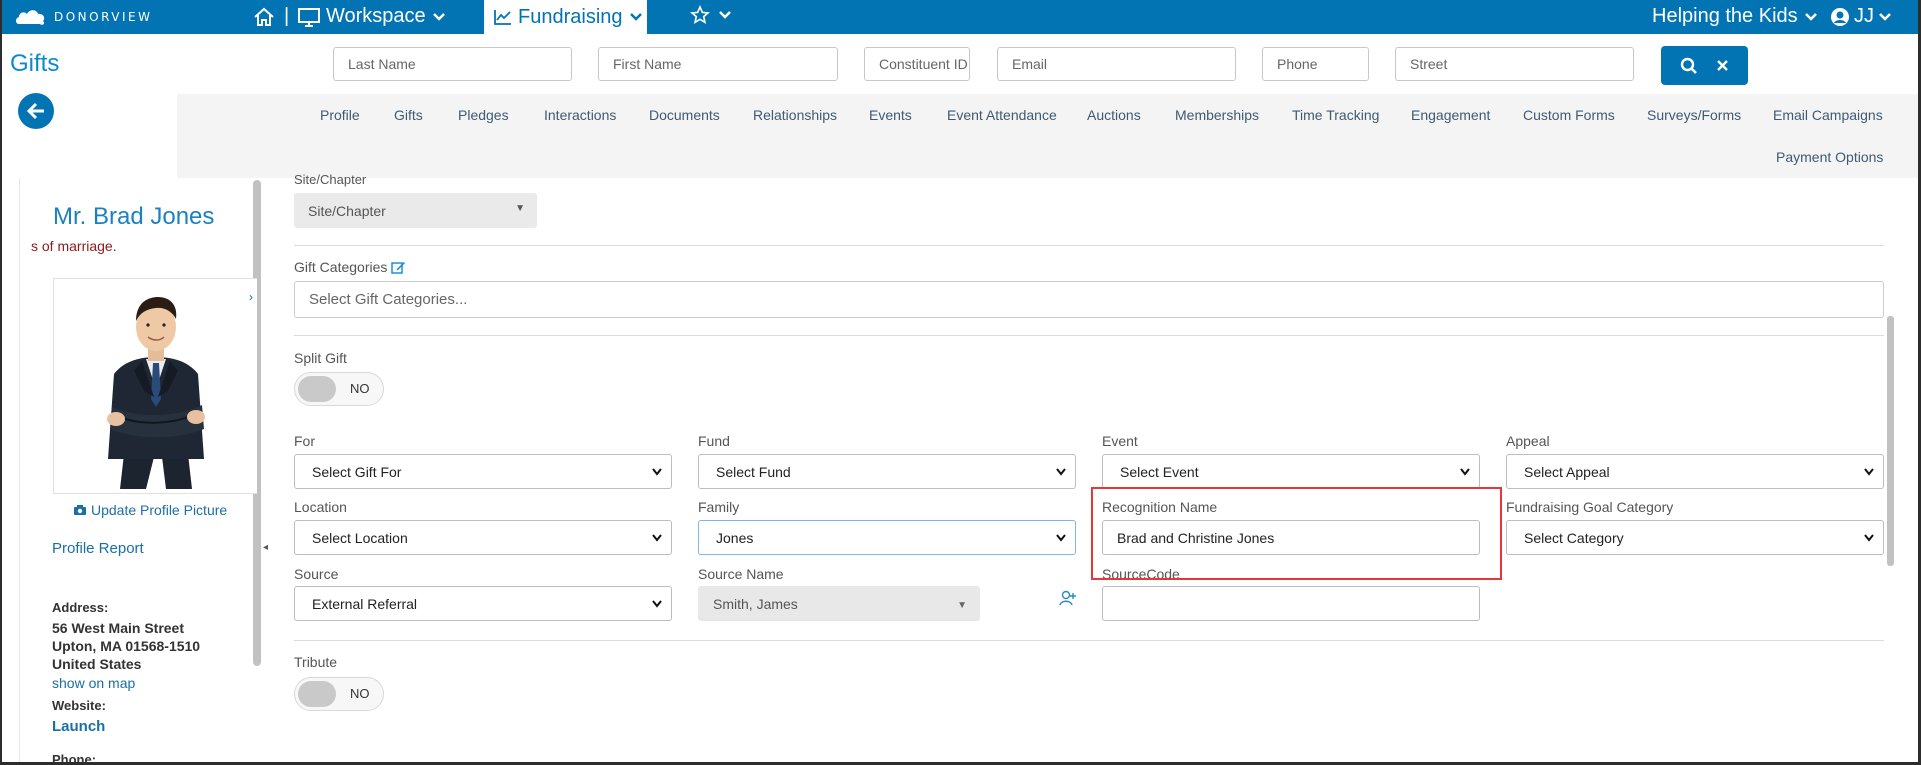  I want to click on tab-documents: Documents, so click(684, 115).